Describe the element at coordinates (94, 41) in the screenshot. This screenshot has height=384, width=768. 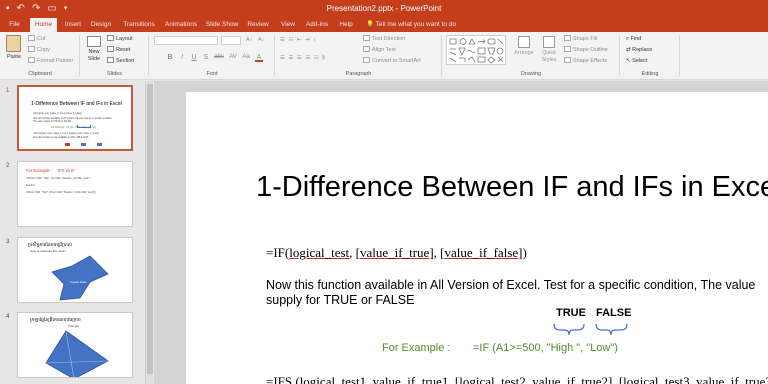
I see `new-slide-icon` at that location.